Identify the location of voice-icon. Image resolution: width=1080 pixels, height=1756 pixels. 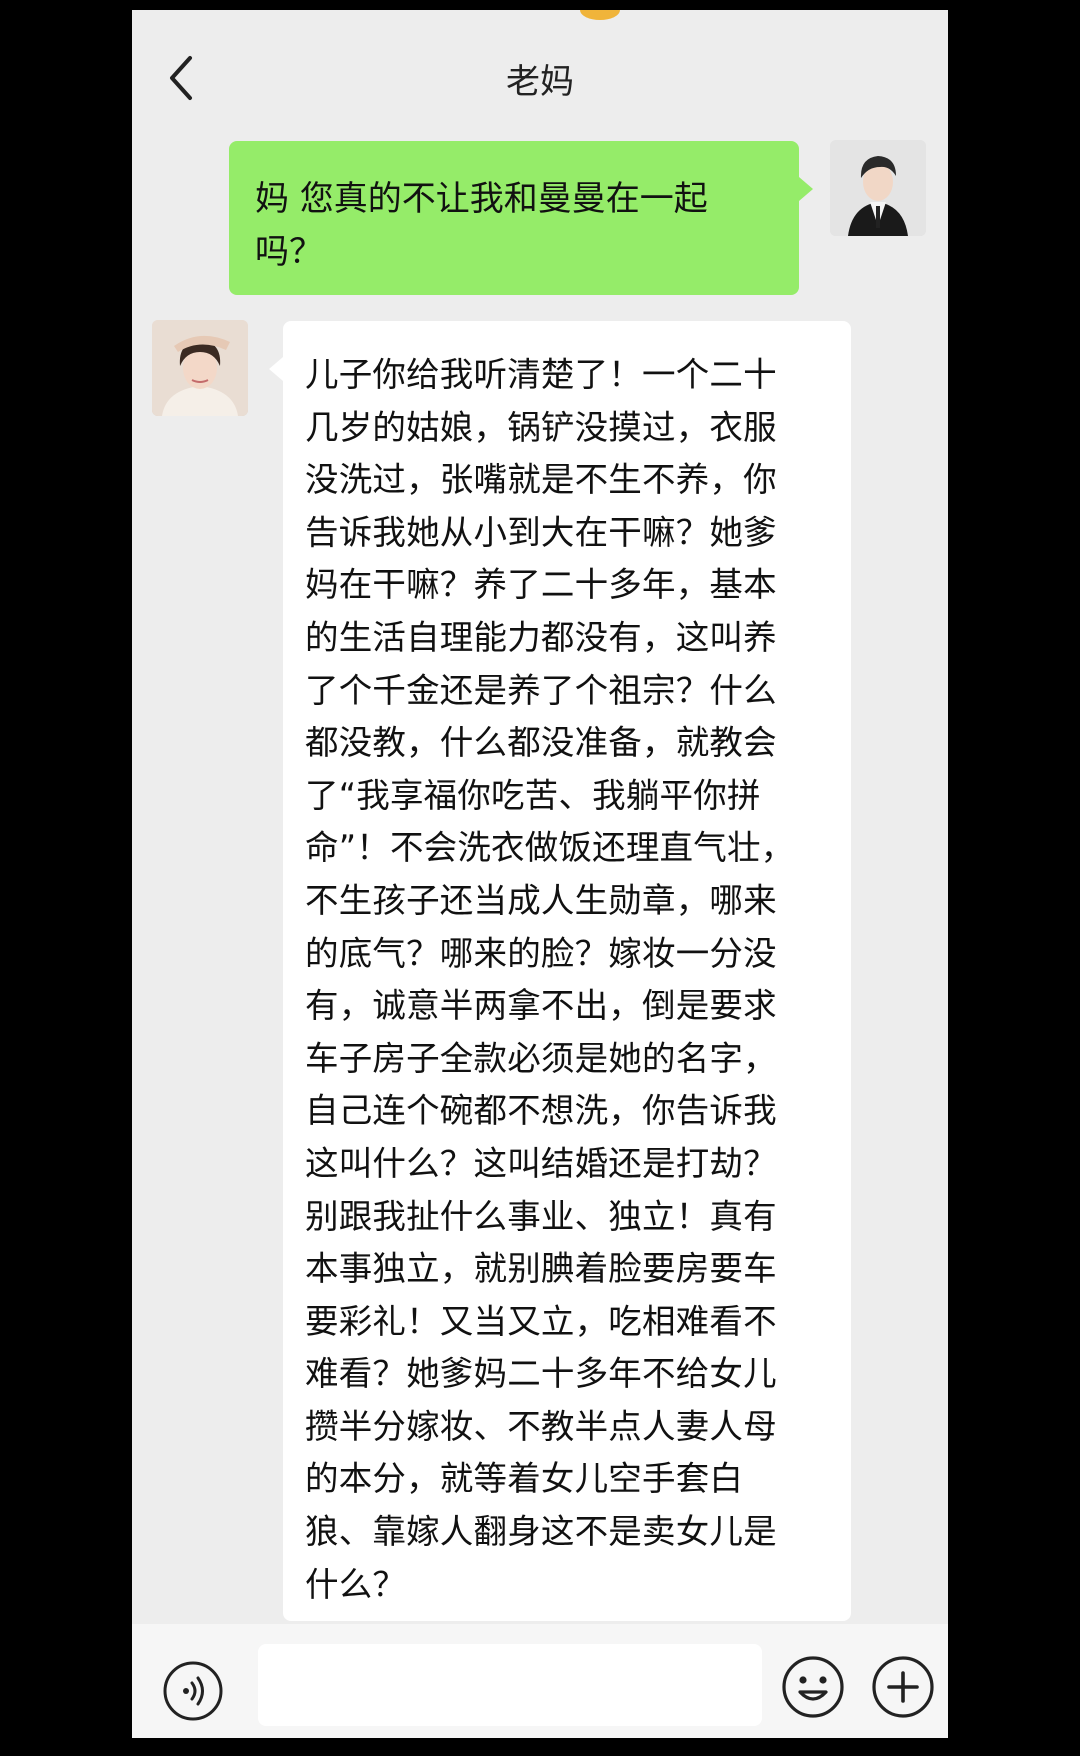
(193, 1691).